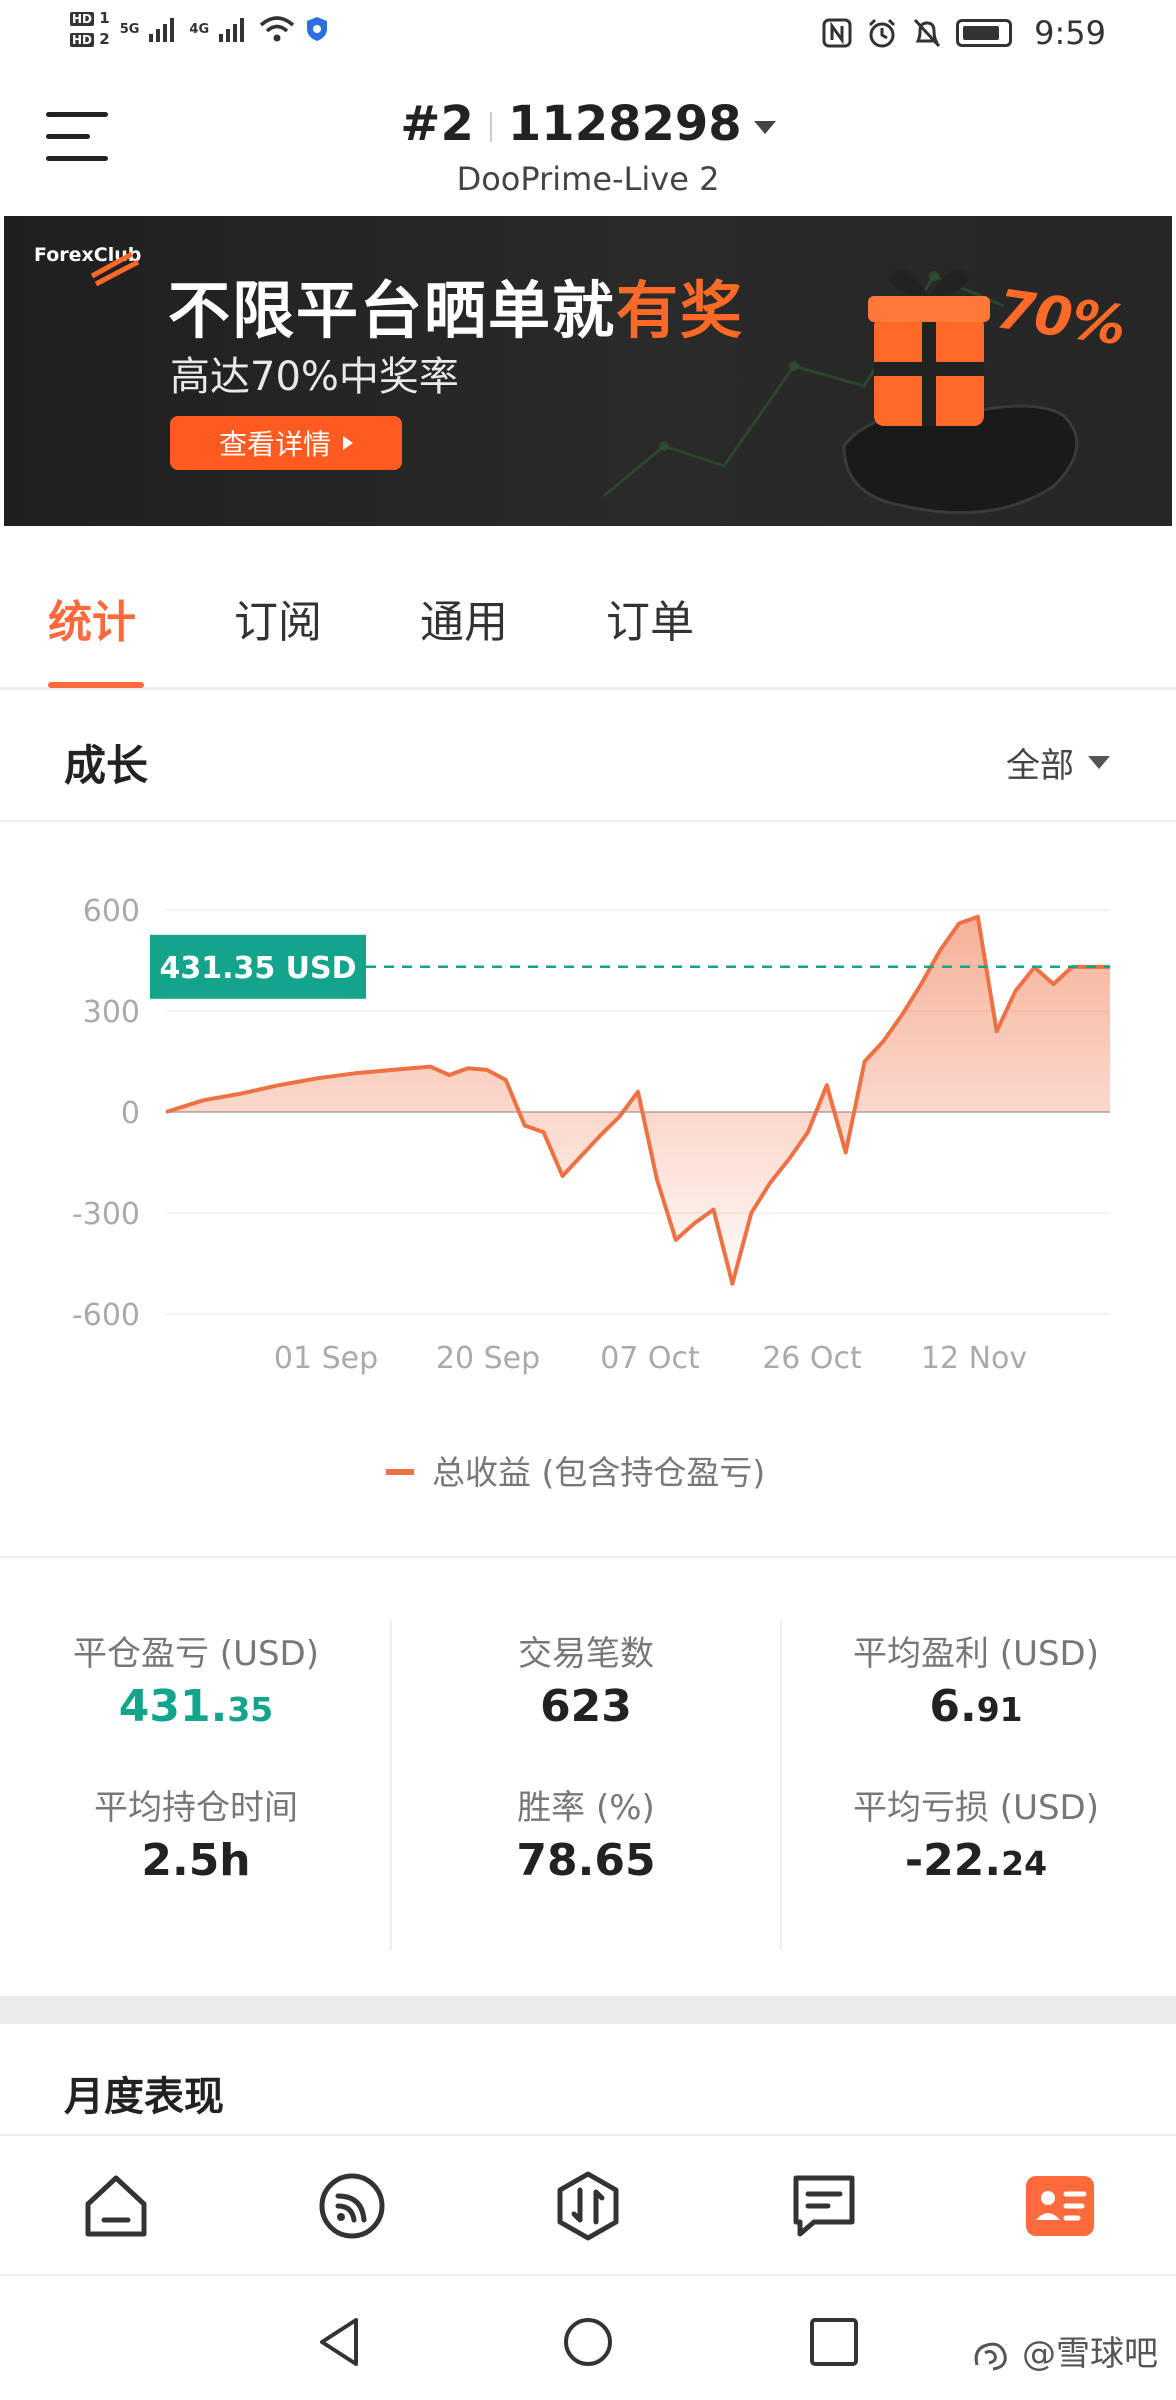  Describe the element at coordinates (984, 33) in the screenshot. I see `battery-icon` at that location.